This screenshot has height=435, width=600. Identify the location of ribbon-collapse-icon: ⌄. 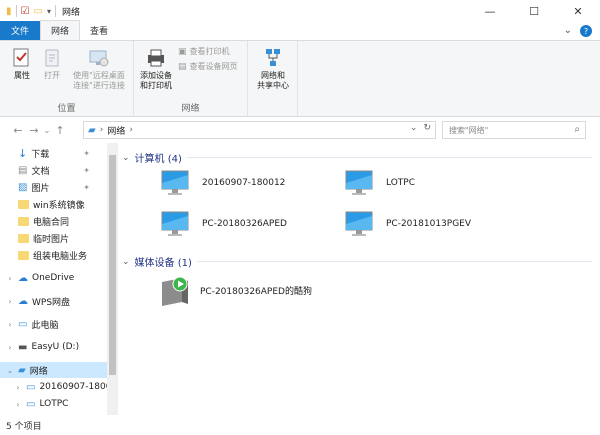
(568, 31).